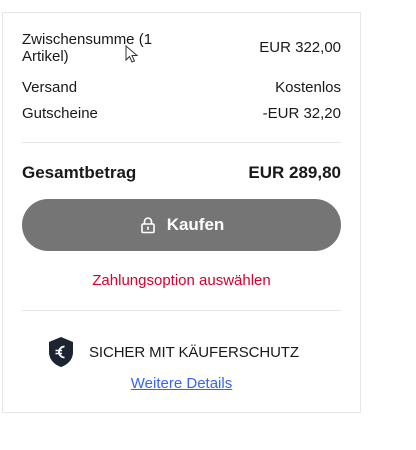  Describe the element at coordinates (294, 172) in the screenshot. I see `total-value: EUR 289,80` at that location.